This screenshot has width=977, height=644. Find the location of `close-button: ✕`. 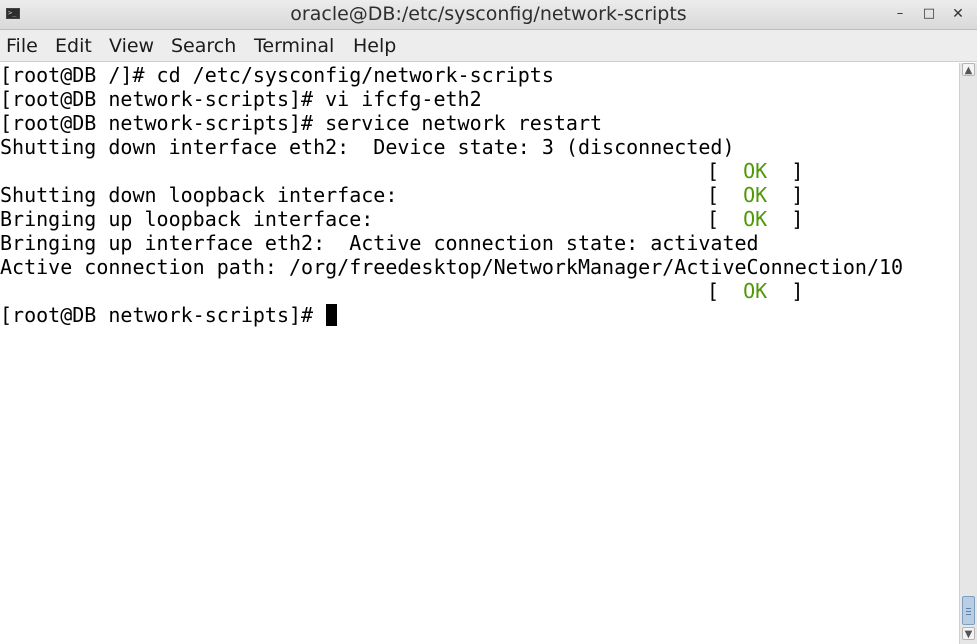

close-button: ✕ is located at coordinates (958, 14).